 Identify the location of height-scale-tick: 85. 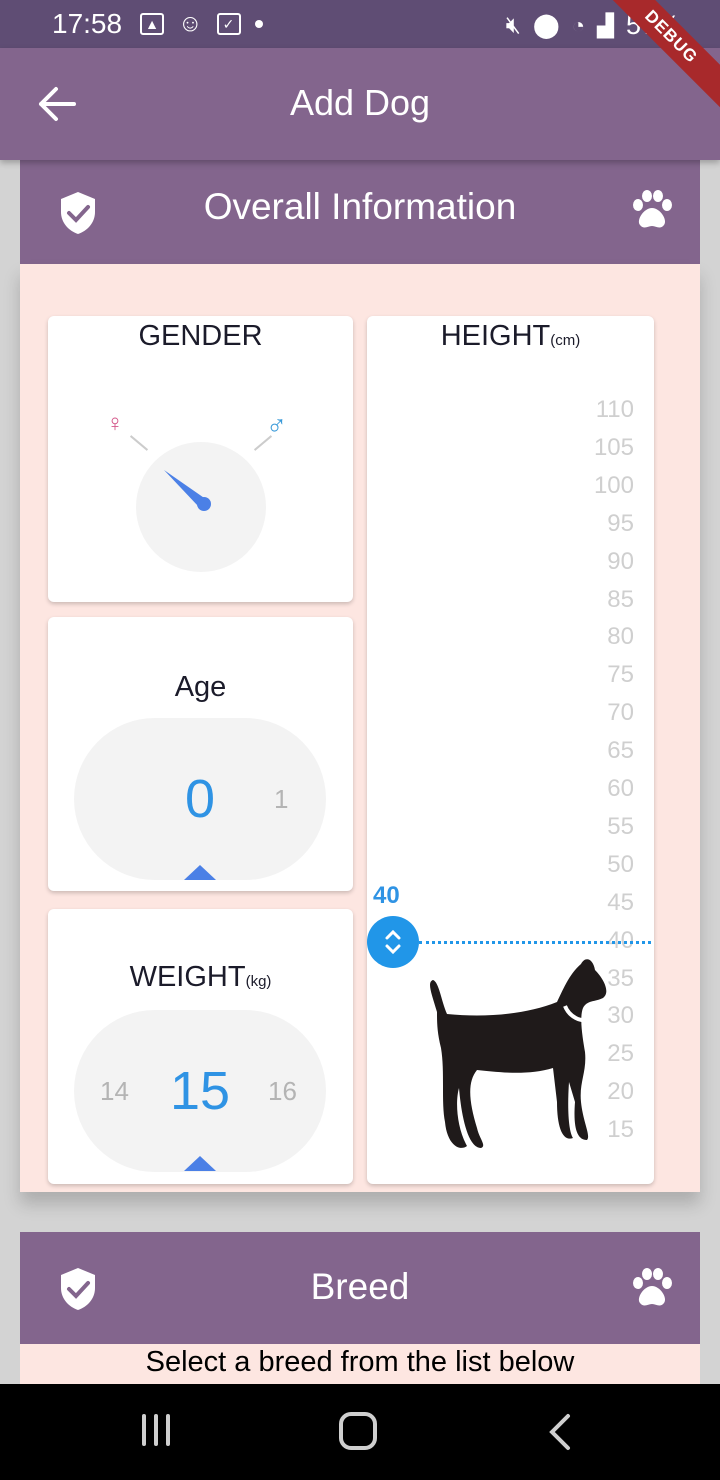
(620, 599).